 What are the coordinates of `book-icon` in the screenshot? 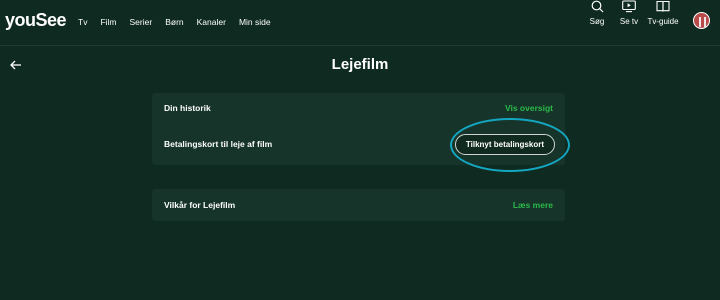 It's located at (663, 6).